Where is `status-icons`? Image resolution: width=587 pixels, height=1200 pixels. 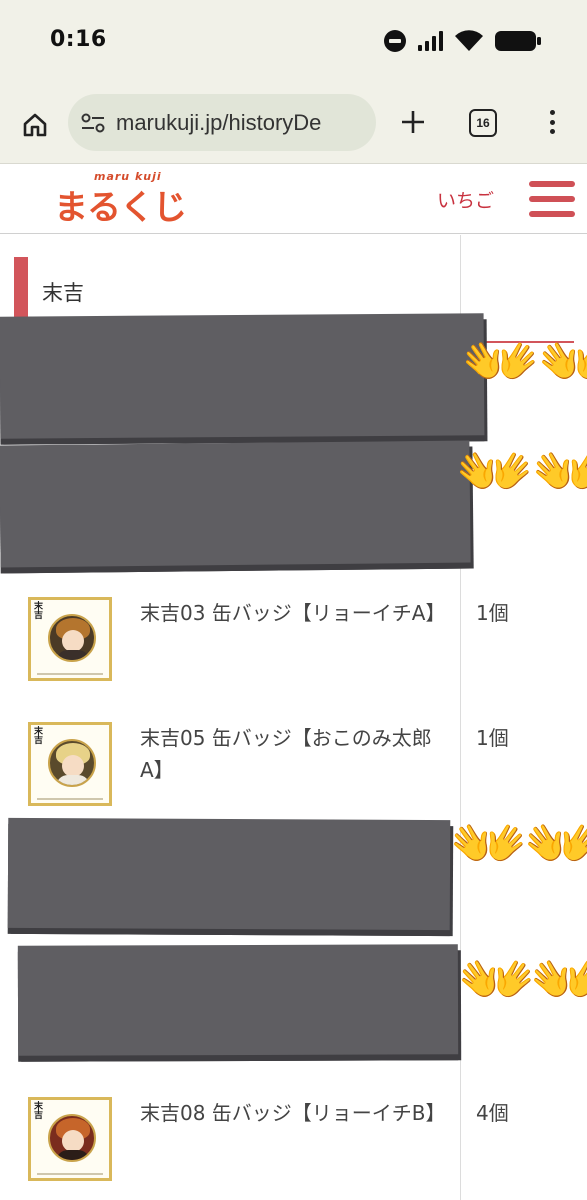 status-icons is located at coordinates (462, 41).